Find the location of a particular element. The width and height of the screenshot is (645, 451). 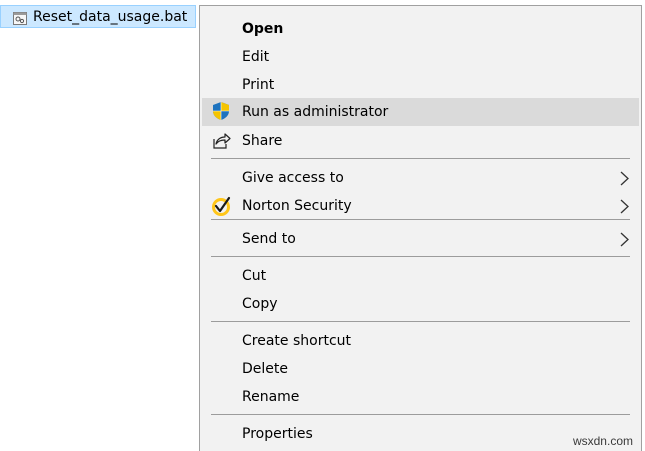

menu-item-label: Cut is located at coordinates (254, 276).